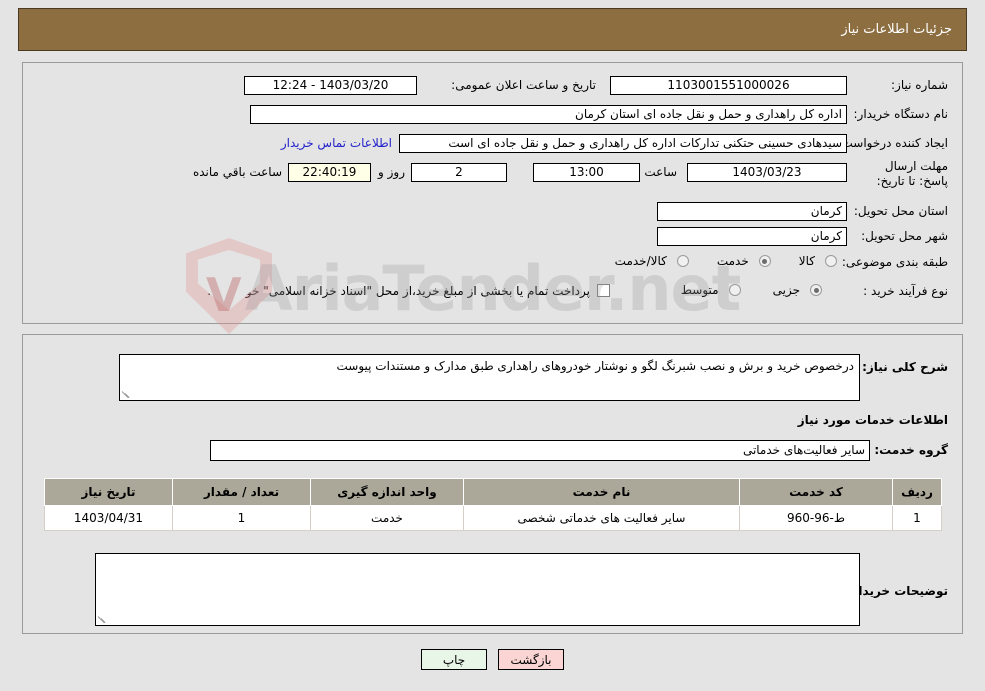 This screenshot has height=691, width=985. I want to click on category-option-service: خدمت, so click(744, 261).